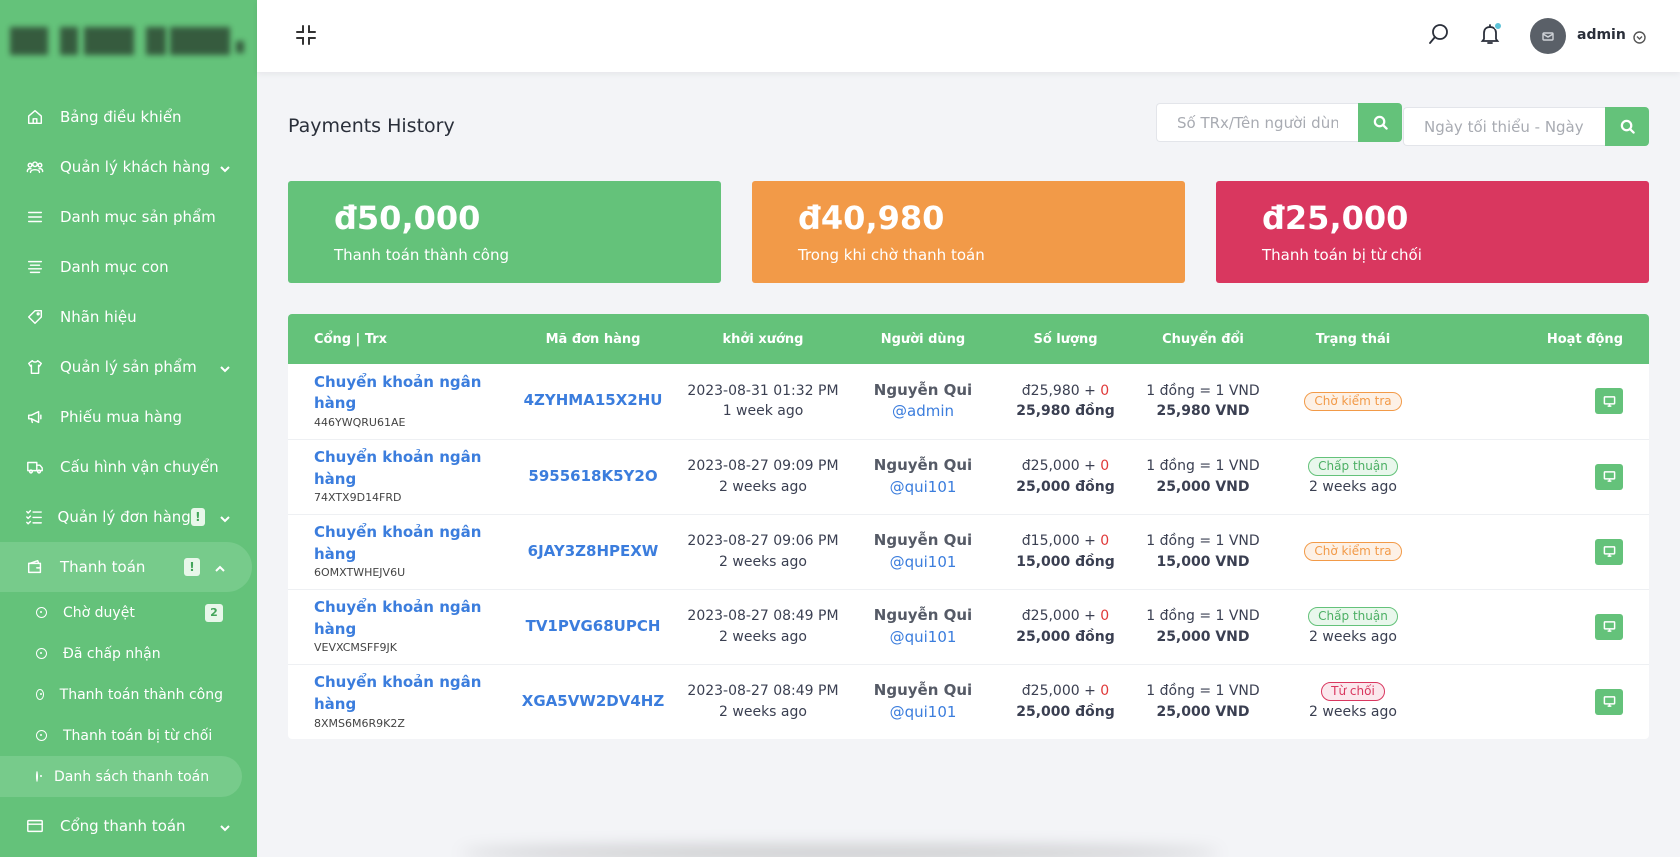  Describe the element at coordinates (1584, 339) in the screenshot. I see `column-header: Hoạt động` at that location.